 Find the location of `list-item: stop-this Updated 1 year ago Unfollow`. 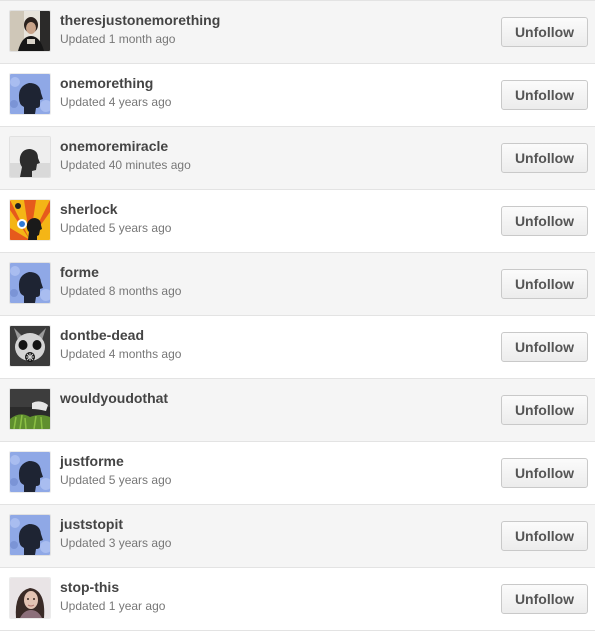

list-item: stop-this Updated 1 year ago Unfollow is located at coordinates (297, 599).